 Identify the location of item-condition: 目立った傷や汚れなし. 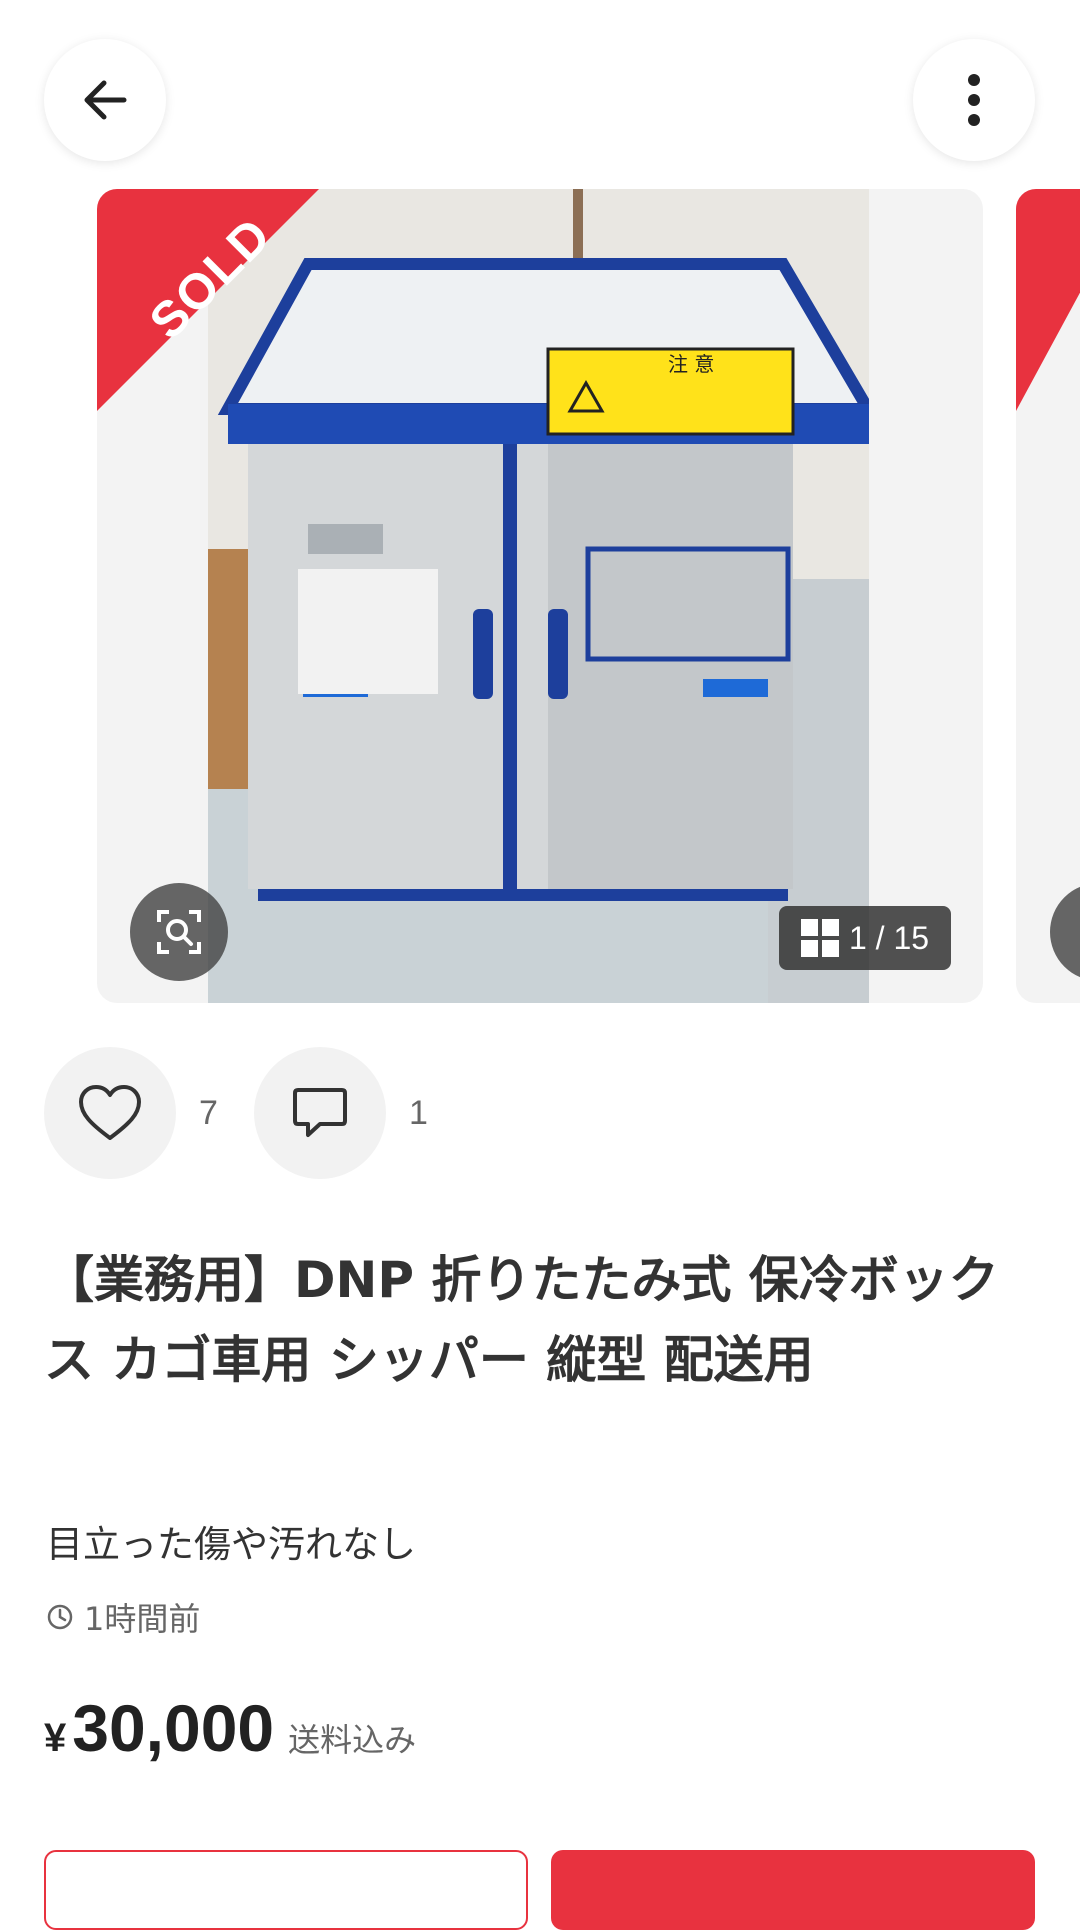
(231, 1544).